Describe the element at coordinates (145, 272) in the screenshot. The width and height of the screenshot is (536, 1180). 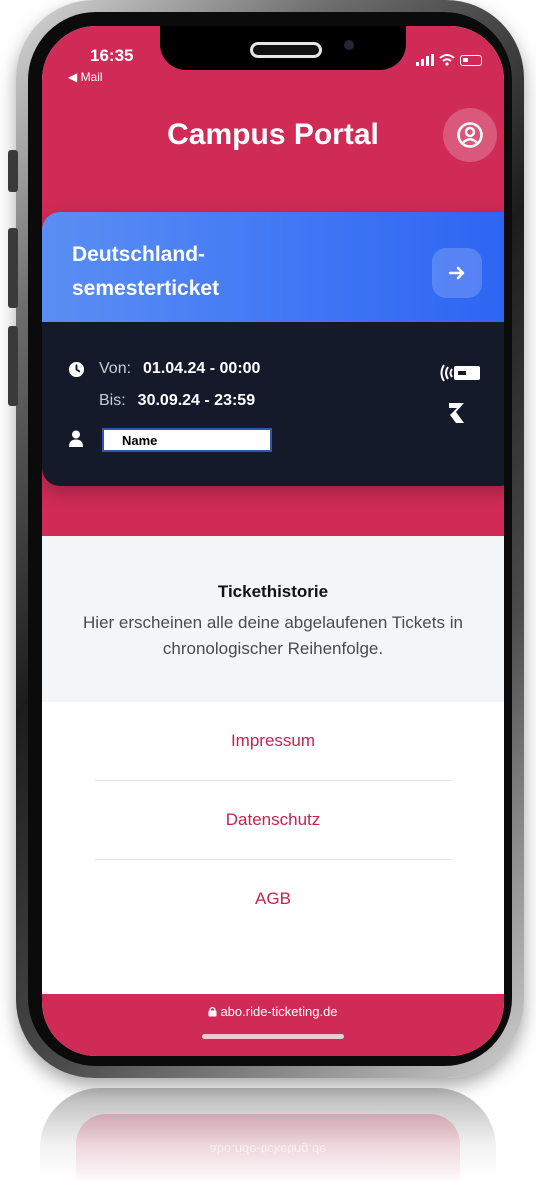
I see `ticket-title: Deutschland- semesterticket` at that location.